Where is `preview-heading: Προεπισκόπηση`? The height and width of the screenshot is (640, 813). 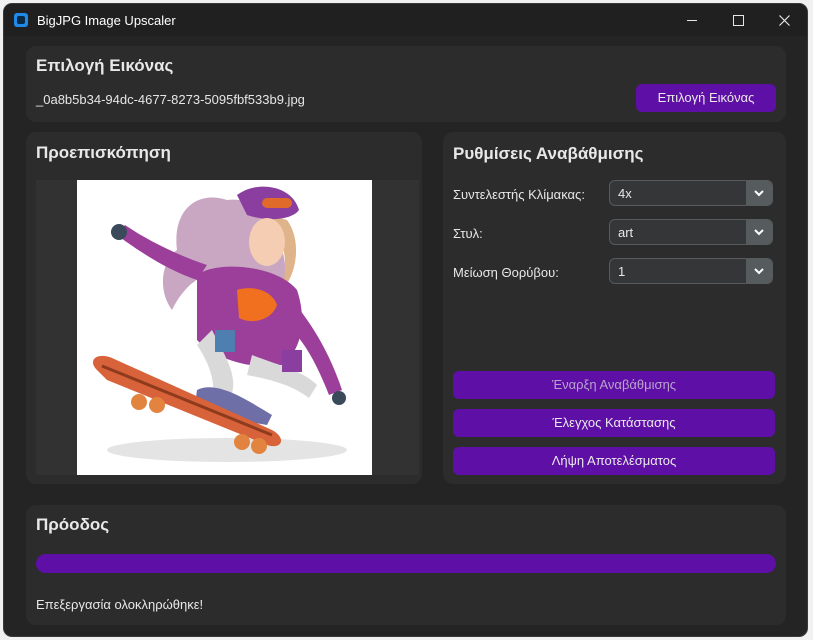 preview-heading: Προεπισκόπηση is located at coordinates (103, 152).